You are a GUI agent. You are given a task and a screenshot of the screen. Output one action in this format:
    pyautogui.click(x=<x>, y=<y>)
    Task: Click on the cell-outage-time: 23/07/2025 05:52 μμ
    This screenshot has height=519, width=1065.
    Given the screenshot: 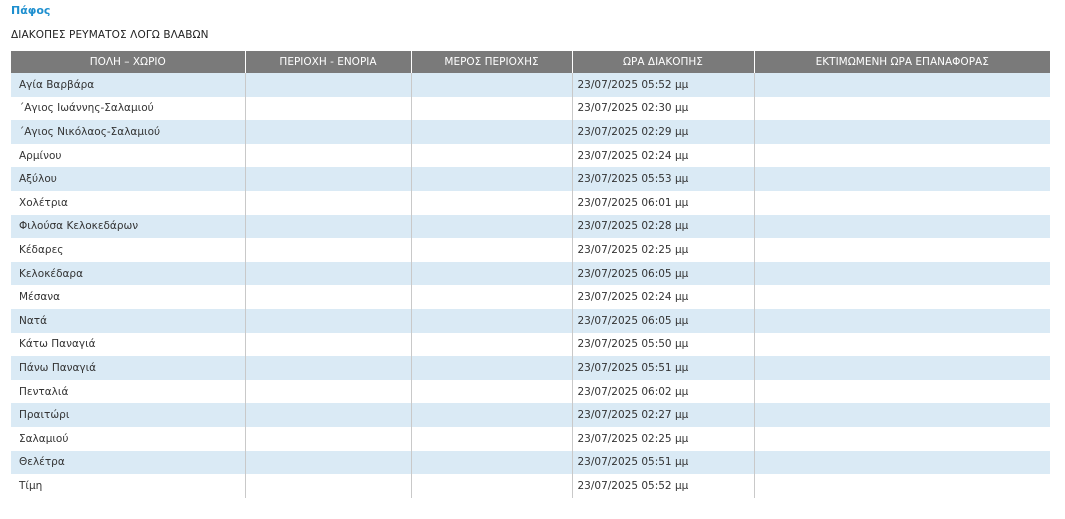 What is the action you would take?
    pyautogui.click(x=663, y=486)
    